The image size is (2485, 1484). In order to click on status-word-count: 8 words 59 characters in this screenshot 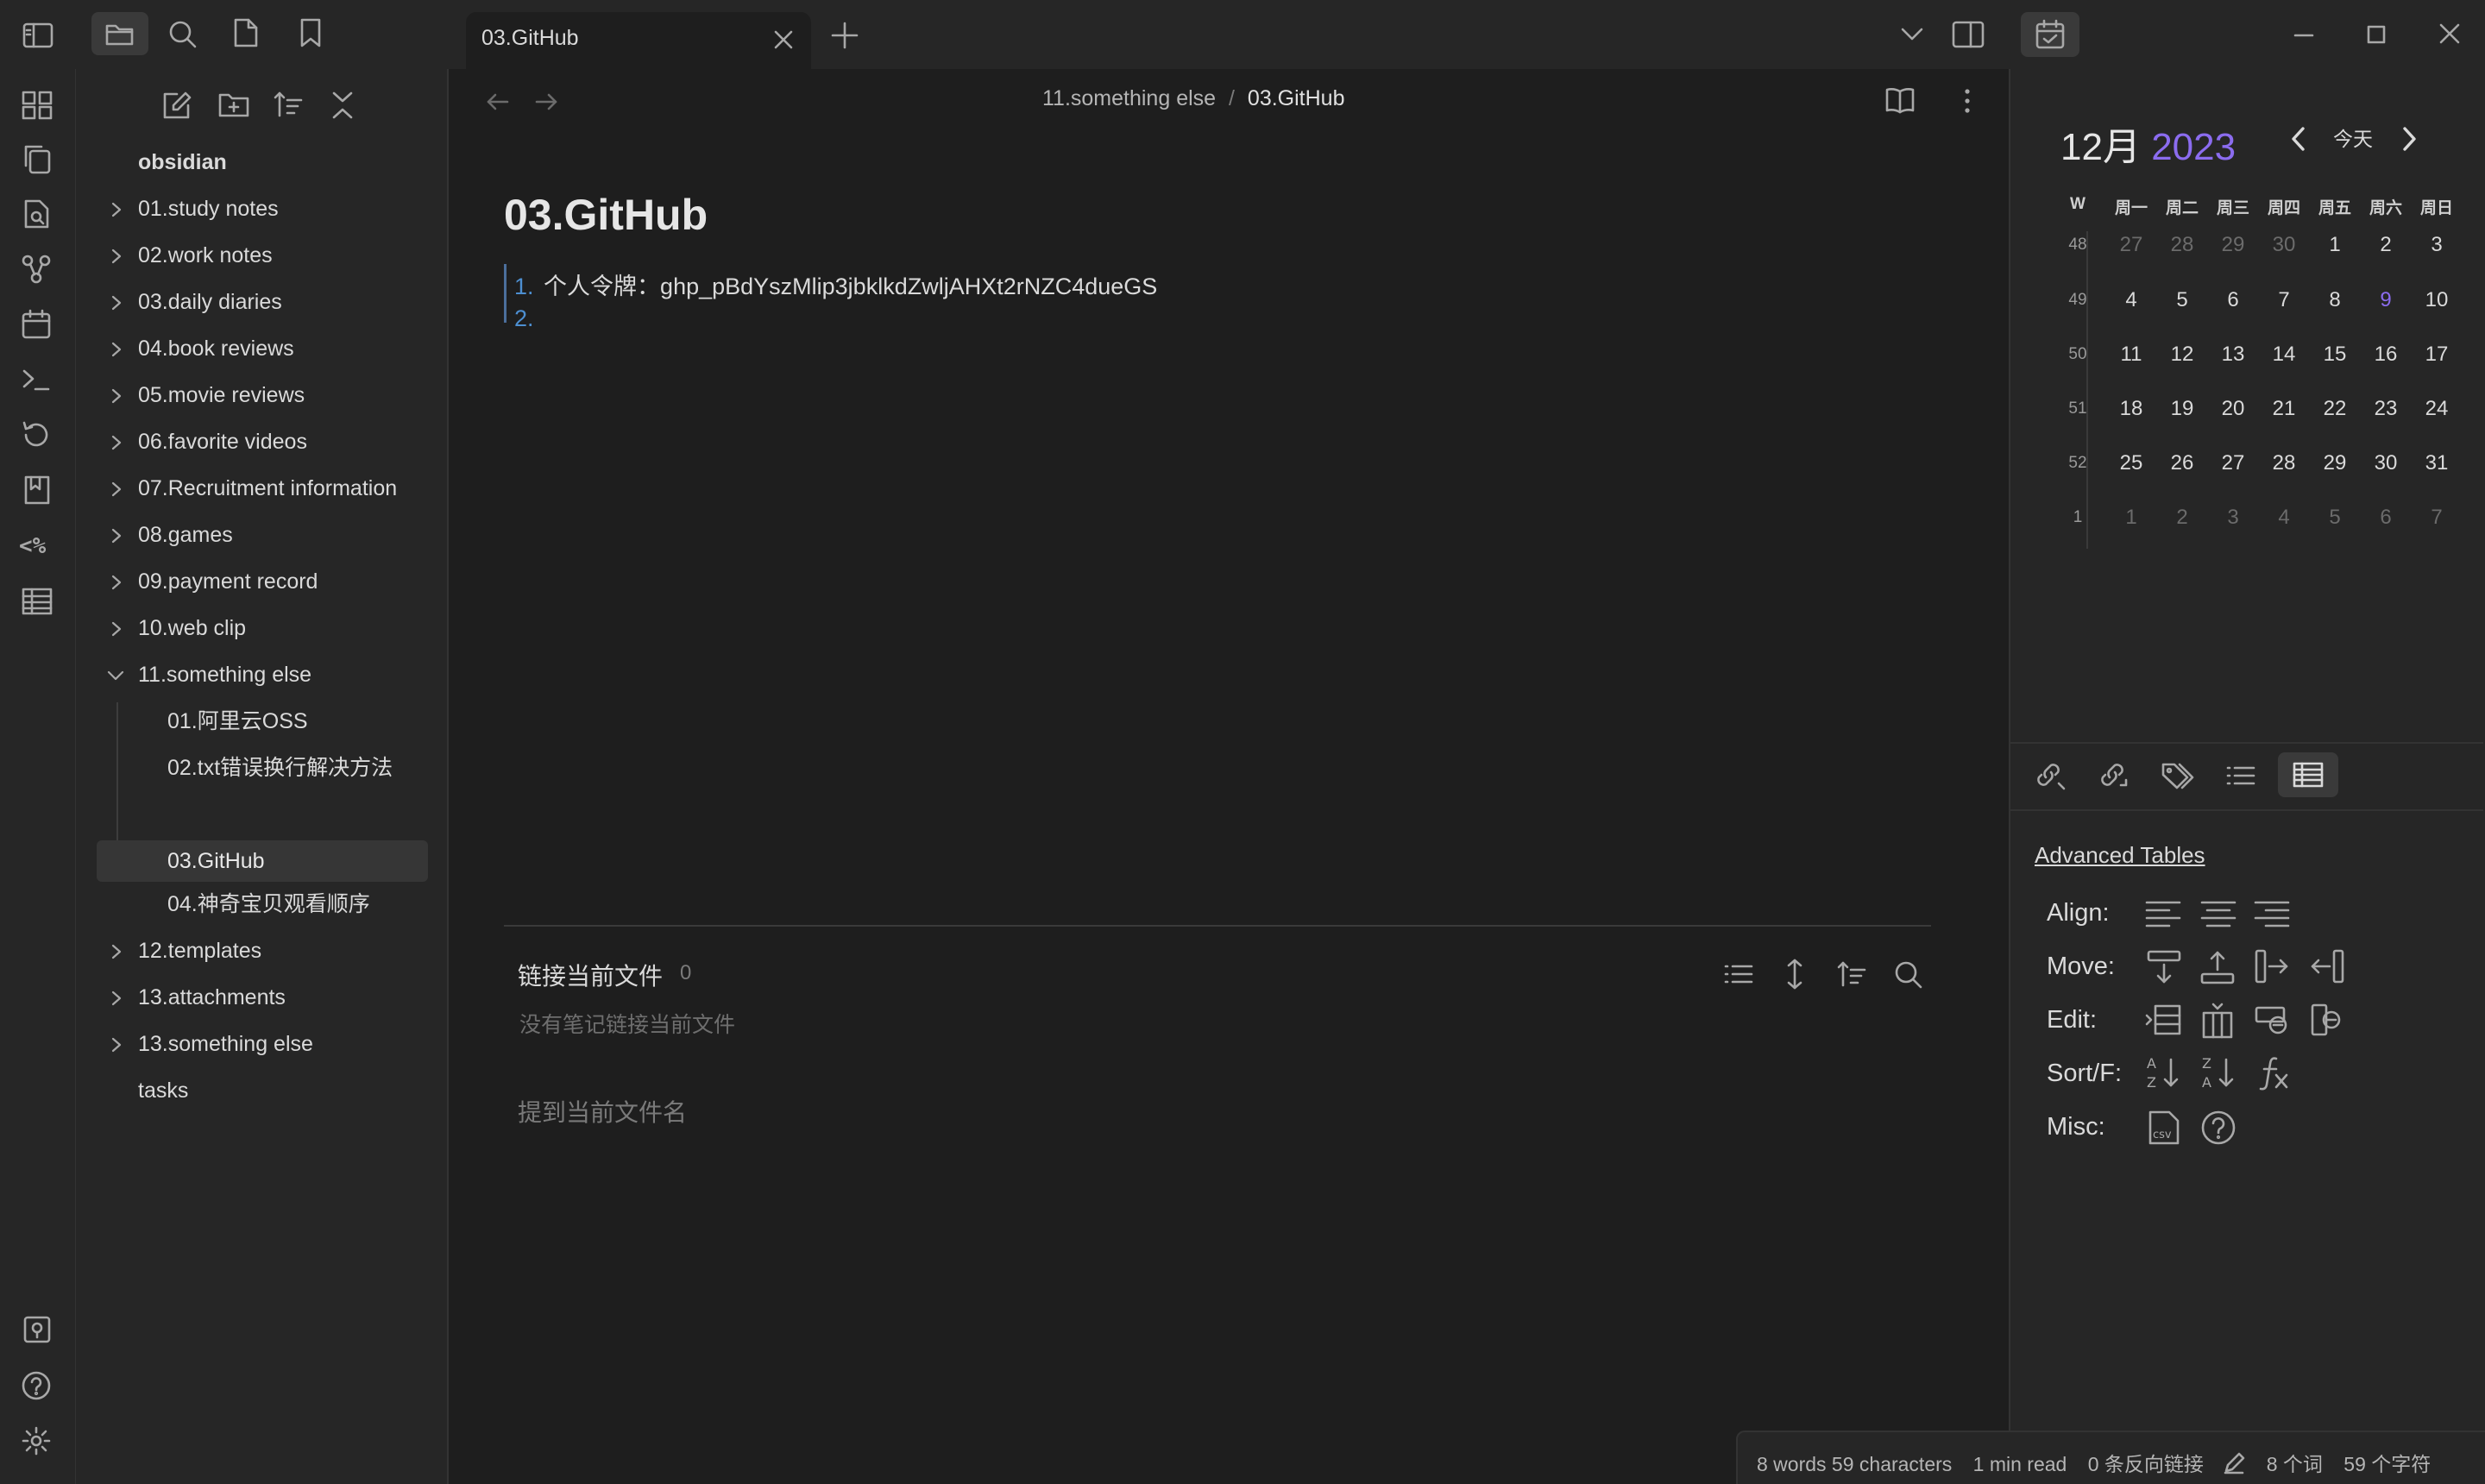, I will do `click(1855, 1464)`.